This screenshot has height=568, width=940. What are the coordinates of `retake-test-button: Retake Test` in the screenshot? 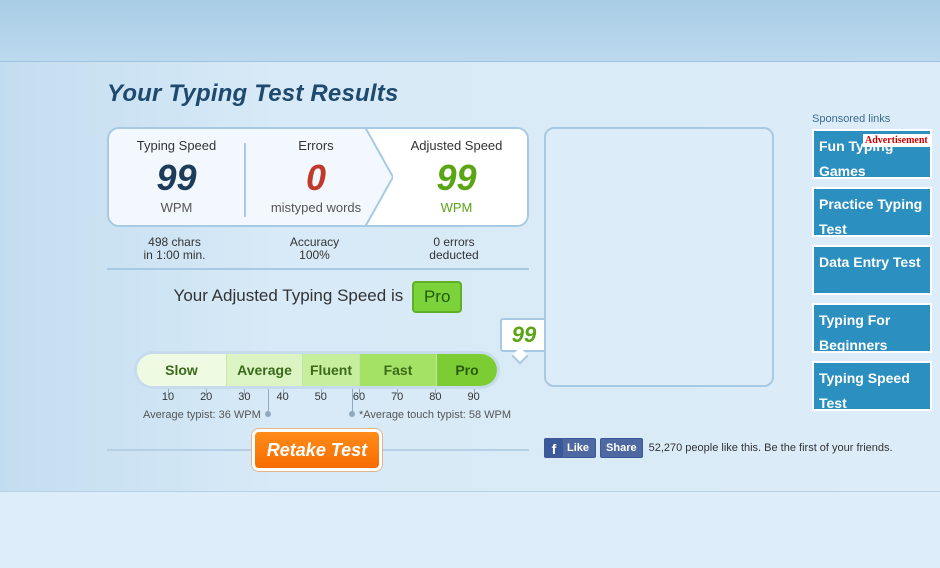 It's located at (317, 450).